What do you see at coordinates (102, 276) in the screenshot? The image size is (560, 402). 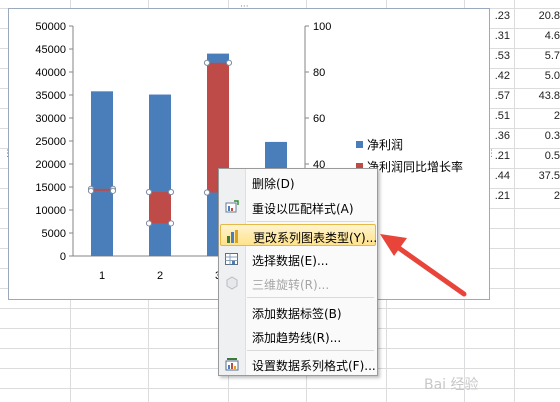 I see `x-tick-label: 1` at bounding box center [102, 276].